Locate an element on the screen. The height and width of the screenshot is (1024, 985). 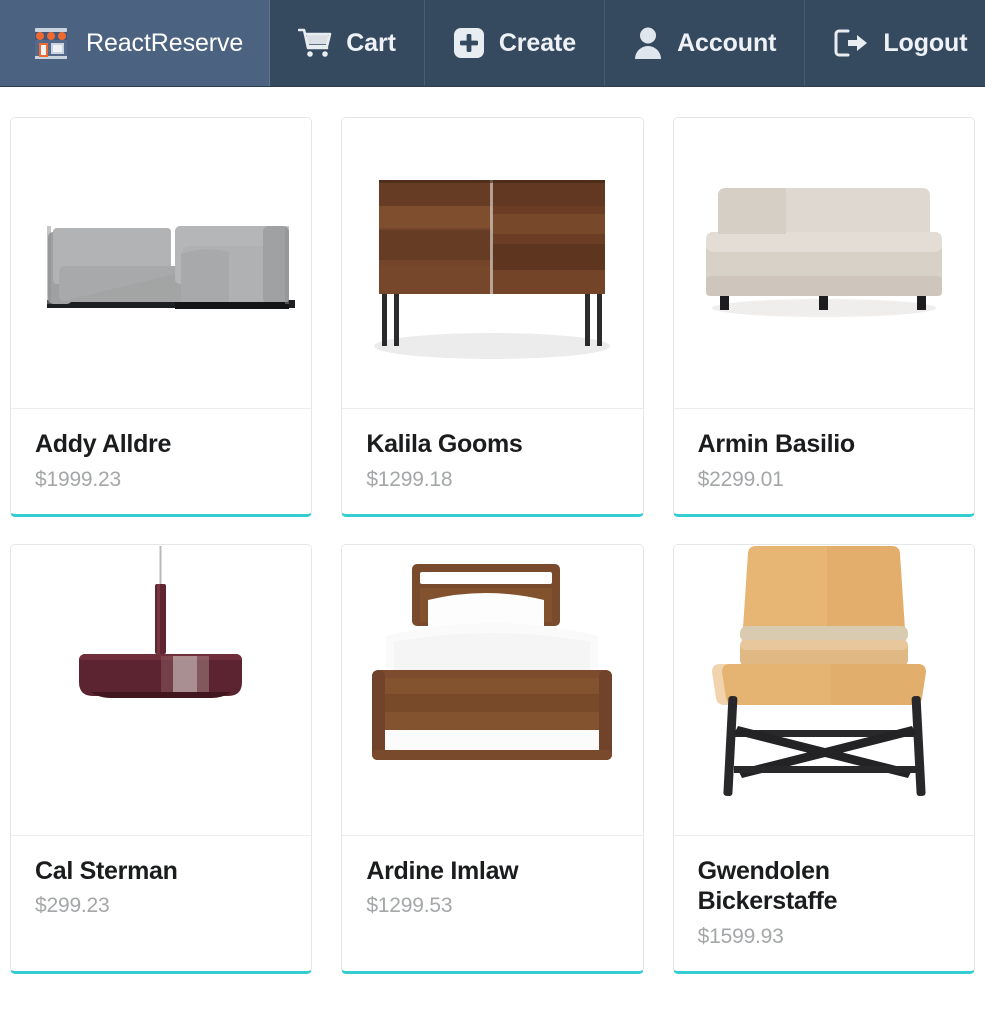
nav-item-cart: Cart is located at coordinates (347, 43).